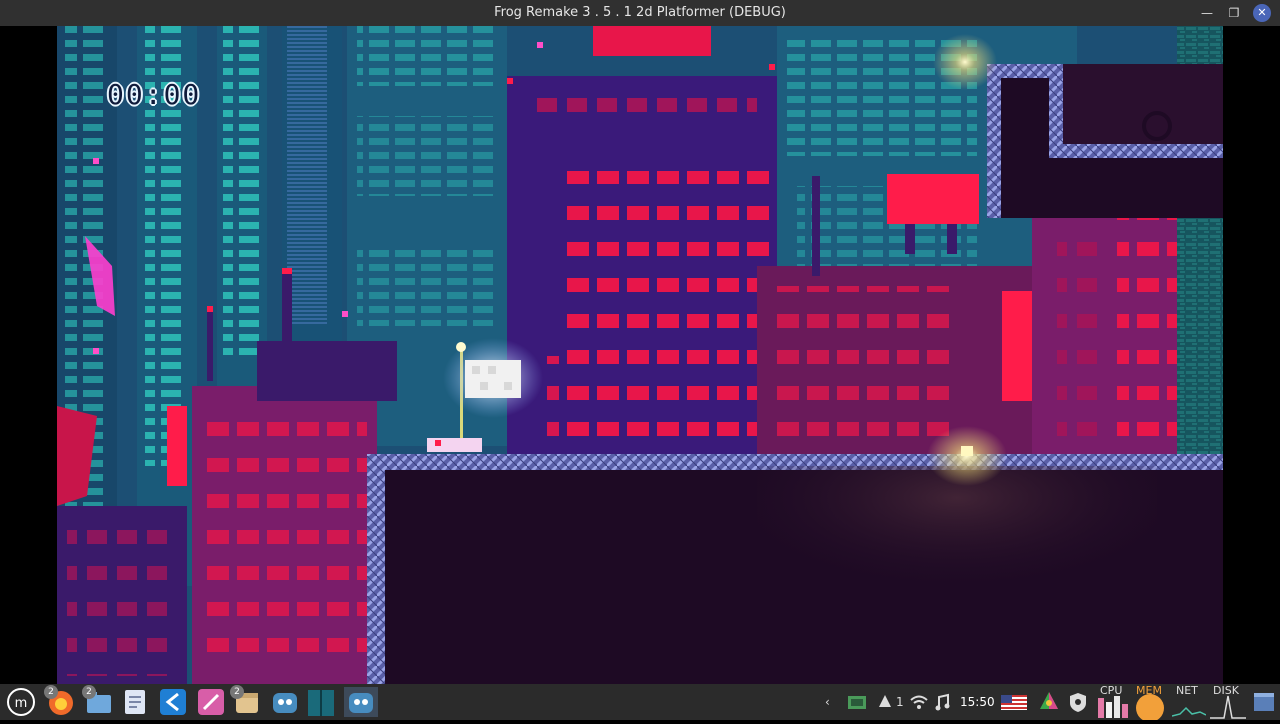 The height and width of the screenshot is (724, 1280). What do you see at coordinates (900, 702) in the screenshot?
I see `notification-count: 1` at bounding box center [900, 702].